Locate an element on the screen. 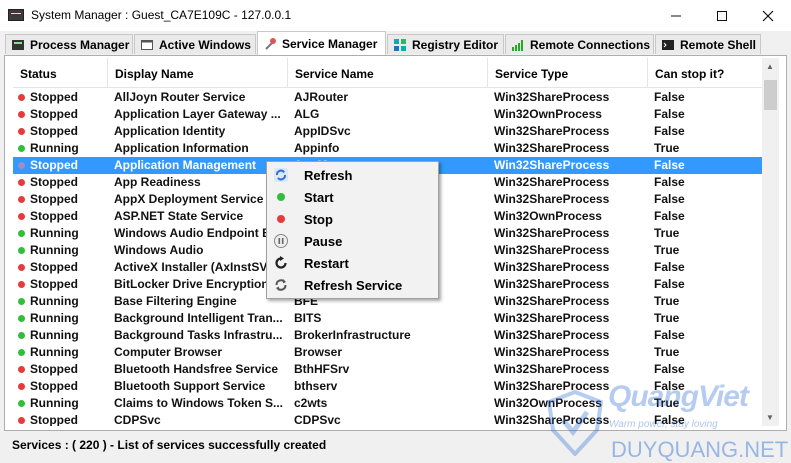  menu-item-refresh: Refresh is located at coordinates (352, 175).